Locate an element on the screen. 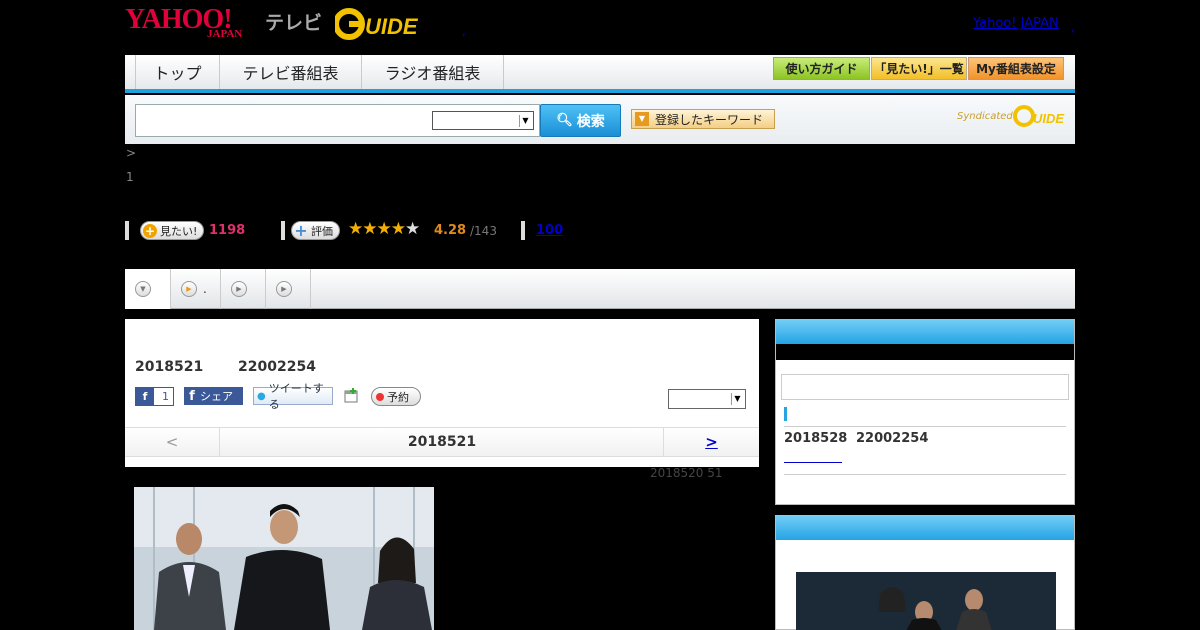  twitter-icon: ● is located at coordinates (261, 396).